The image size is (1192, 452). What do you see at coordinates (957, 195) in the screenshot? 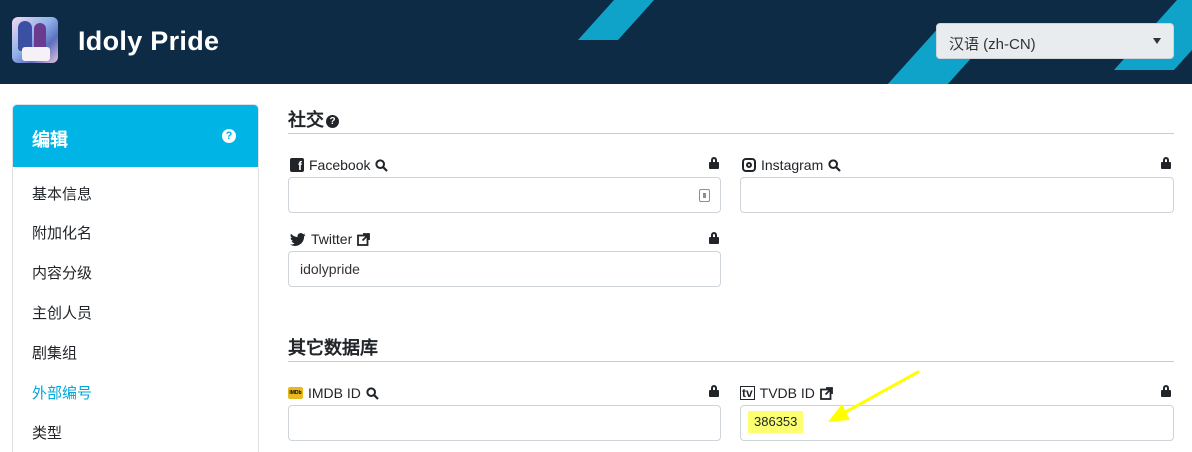
I see `instagram-field` at bounding box center [957, 195].